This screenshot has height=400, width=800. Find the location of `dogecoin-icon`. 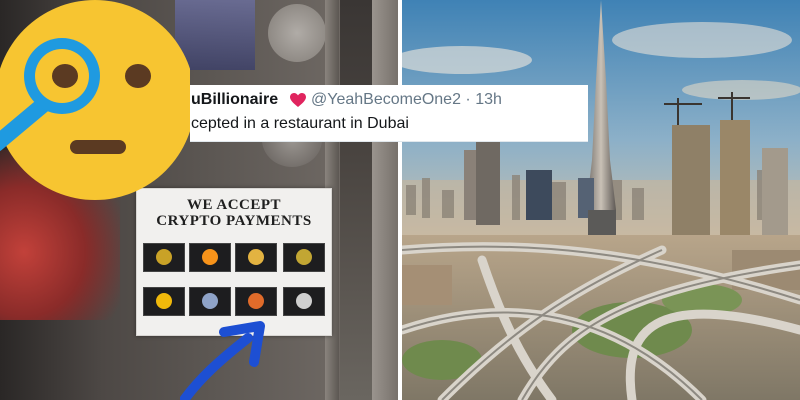

dogecoin-icon is located at coordinates (304, 257).